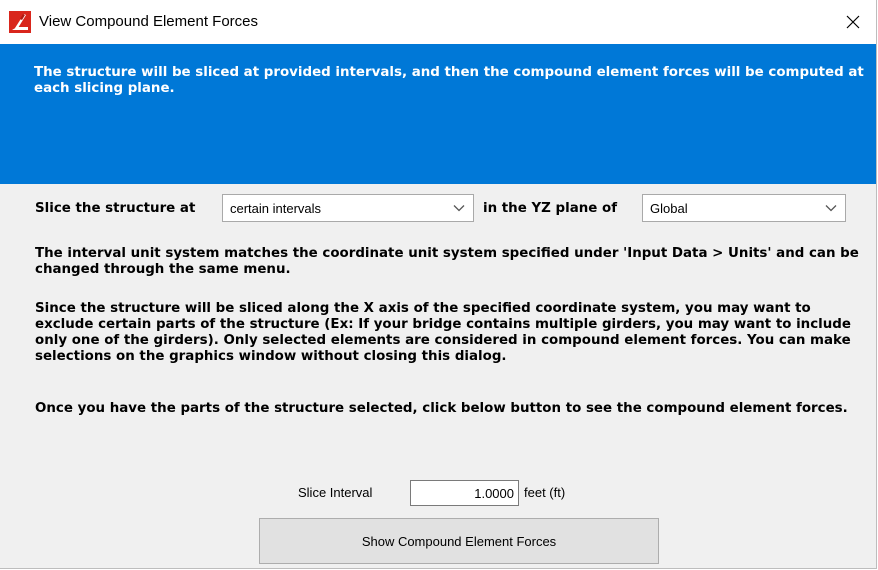 The image size is (878, 570). Describe the element at coordinates (744, 208) in the screenshot. I see `coordinate-system-dropdown: Global` at that location.